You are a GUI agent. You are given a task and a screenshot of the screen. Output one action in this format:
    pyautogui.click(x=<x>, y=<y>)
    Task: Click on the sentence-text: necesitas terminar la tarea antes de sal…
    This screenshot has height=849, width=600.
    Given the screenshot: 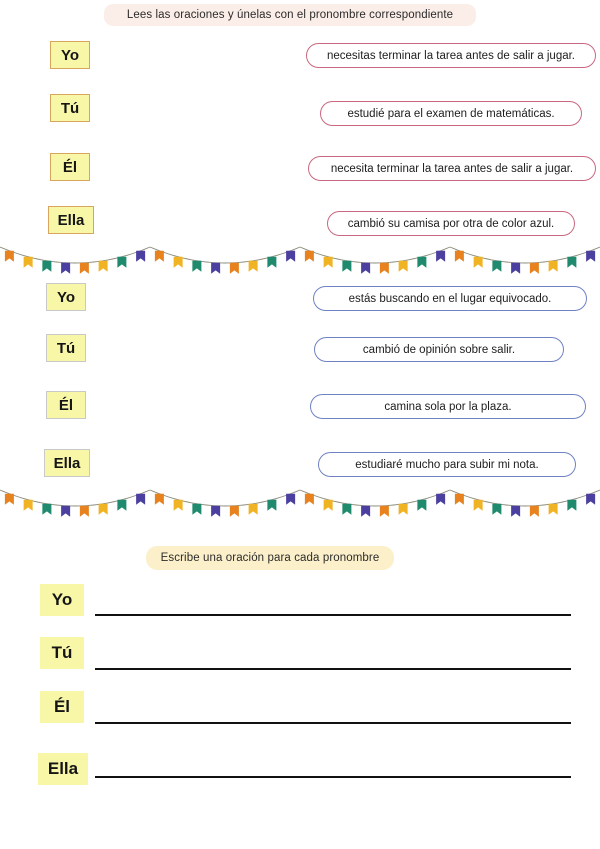 What is the action you would take?
    pyautogui.click(x=451, y=55)
    